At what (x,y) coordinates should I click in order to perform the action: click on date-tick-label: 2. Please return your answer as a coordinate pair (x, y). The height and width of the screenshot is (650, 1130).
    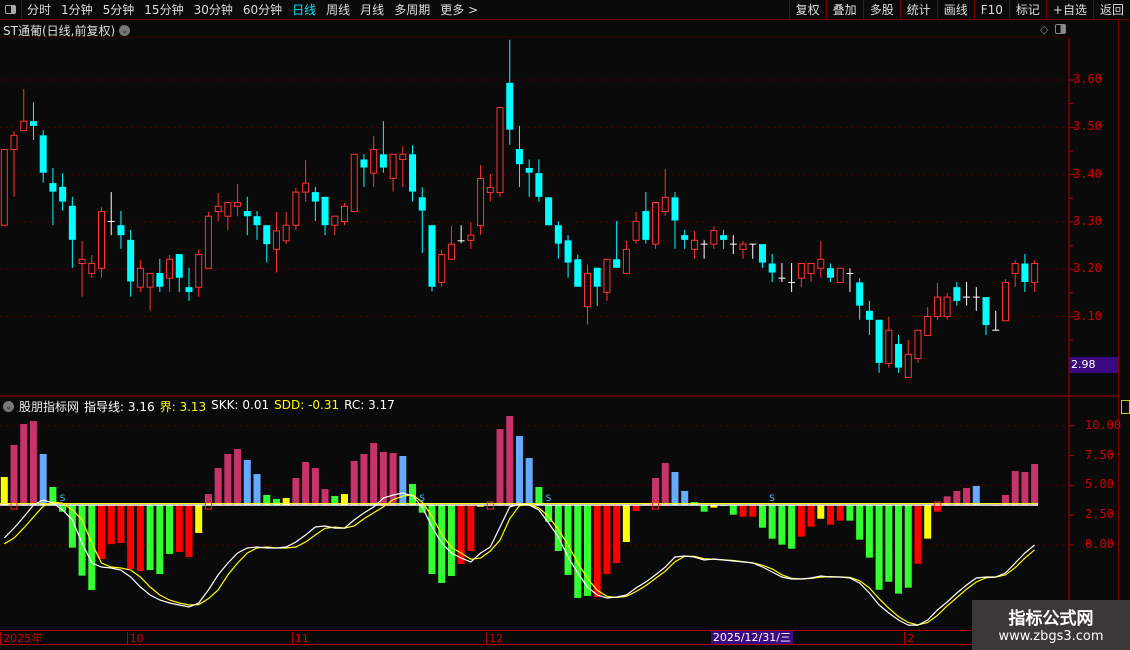
    Looking at the image, I should click on (909, 638).